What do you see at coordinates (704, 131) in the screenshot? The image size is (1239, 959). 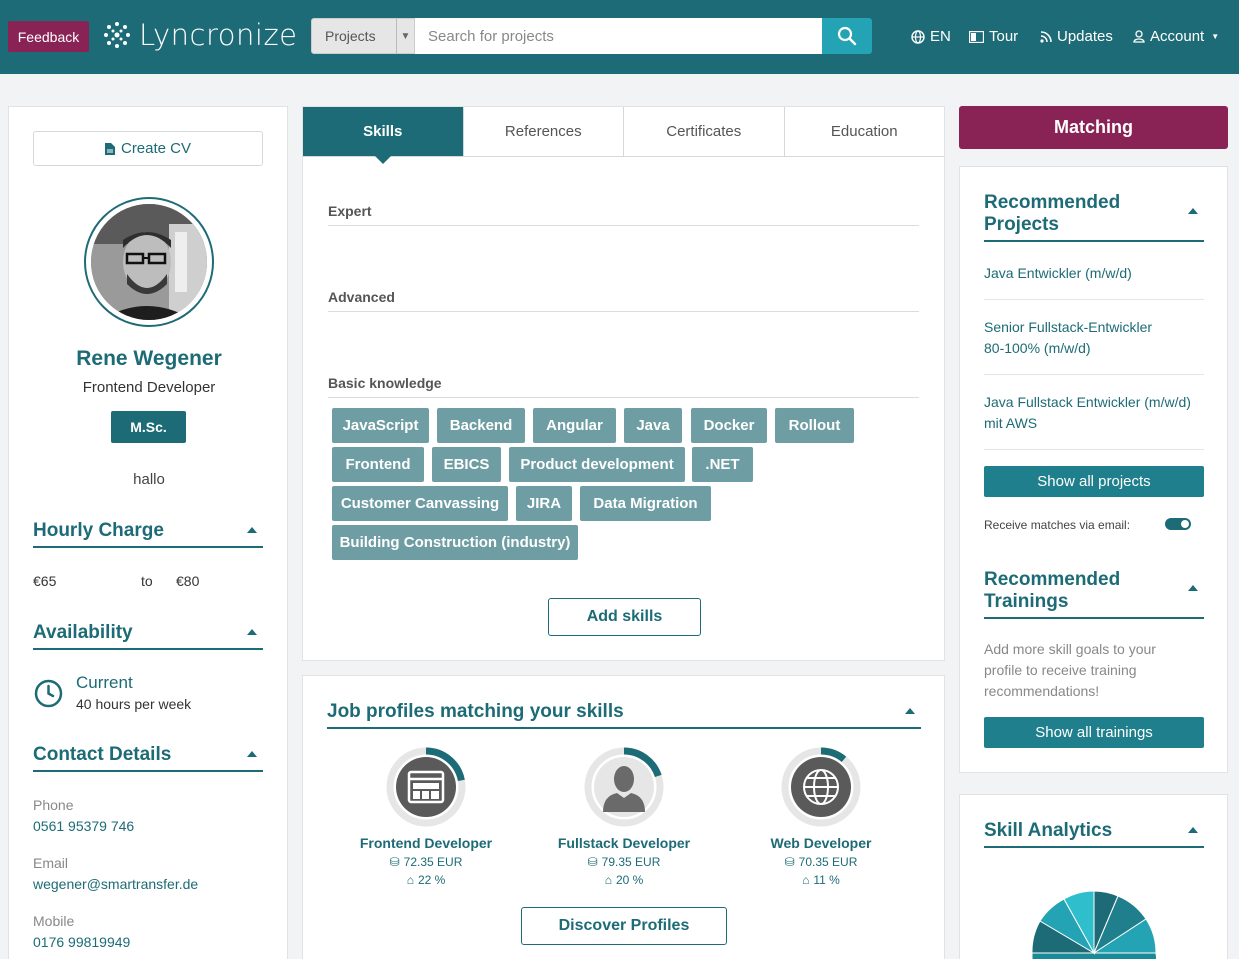 I see `tab-certificates: Certificates` at bounding box center [704, 131].